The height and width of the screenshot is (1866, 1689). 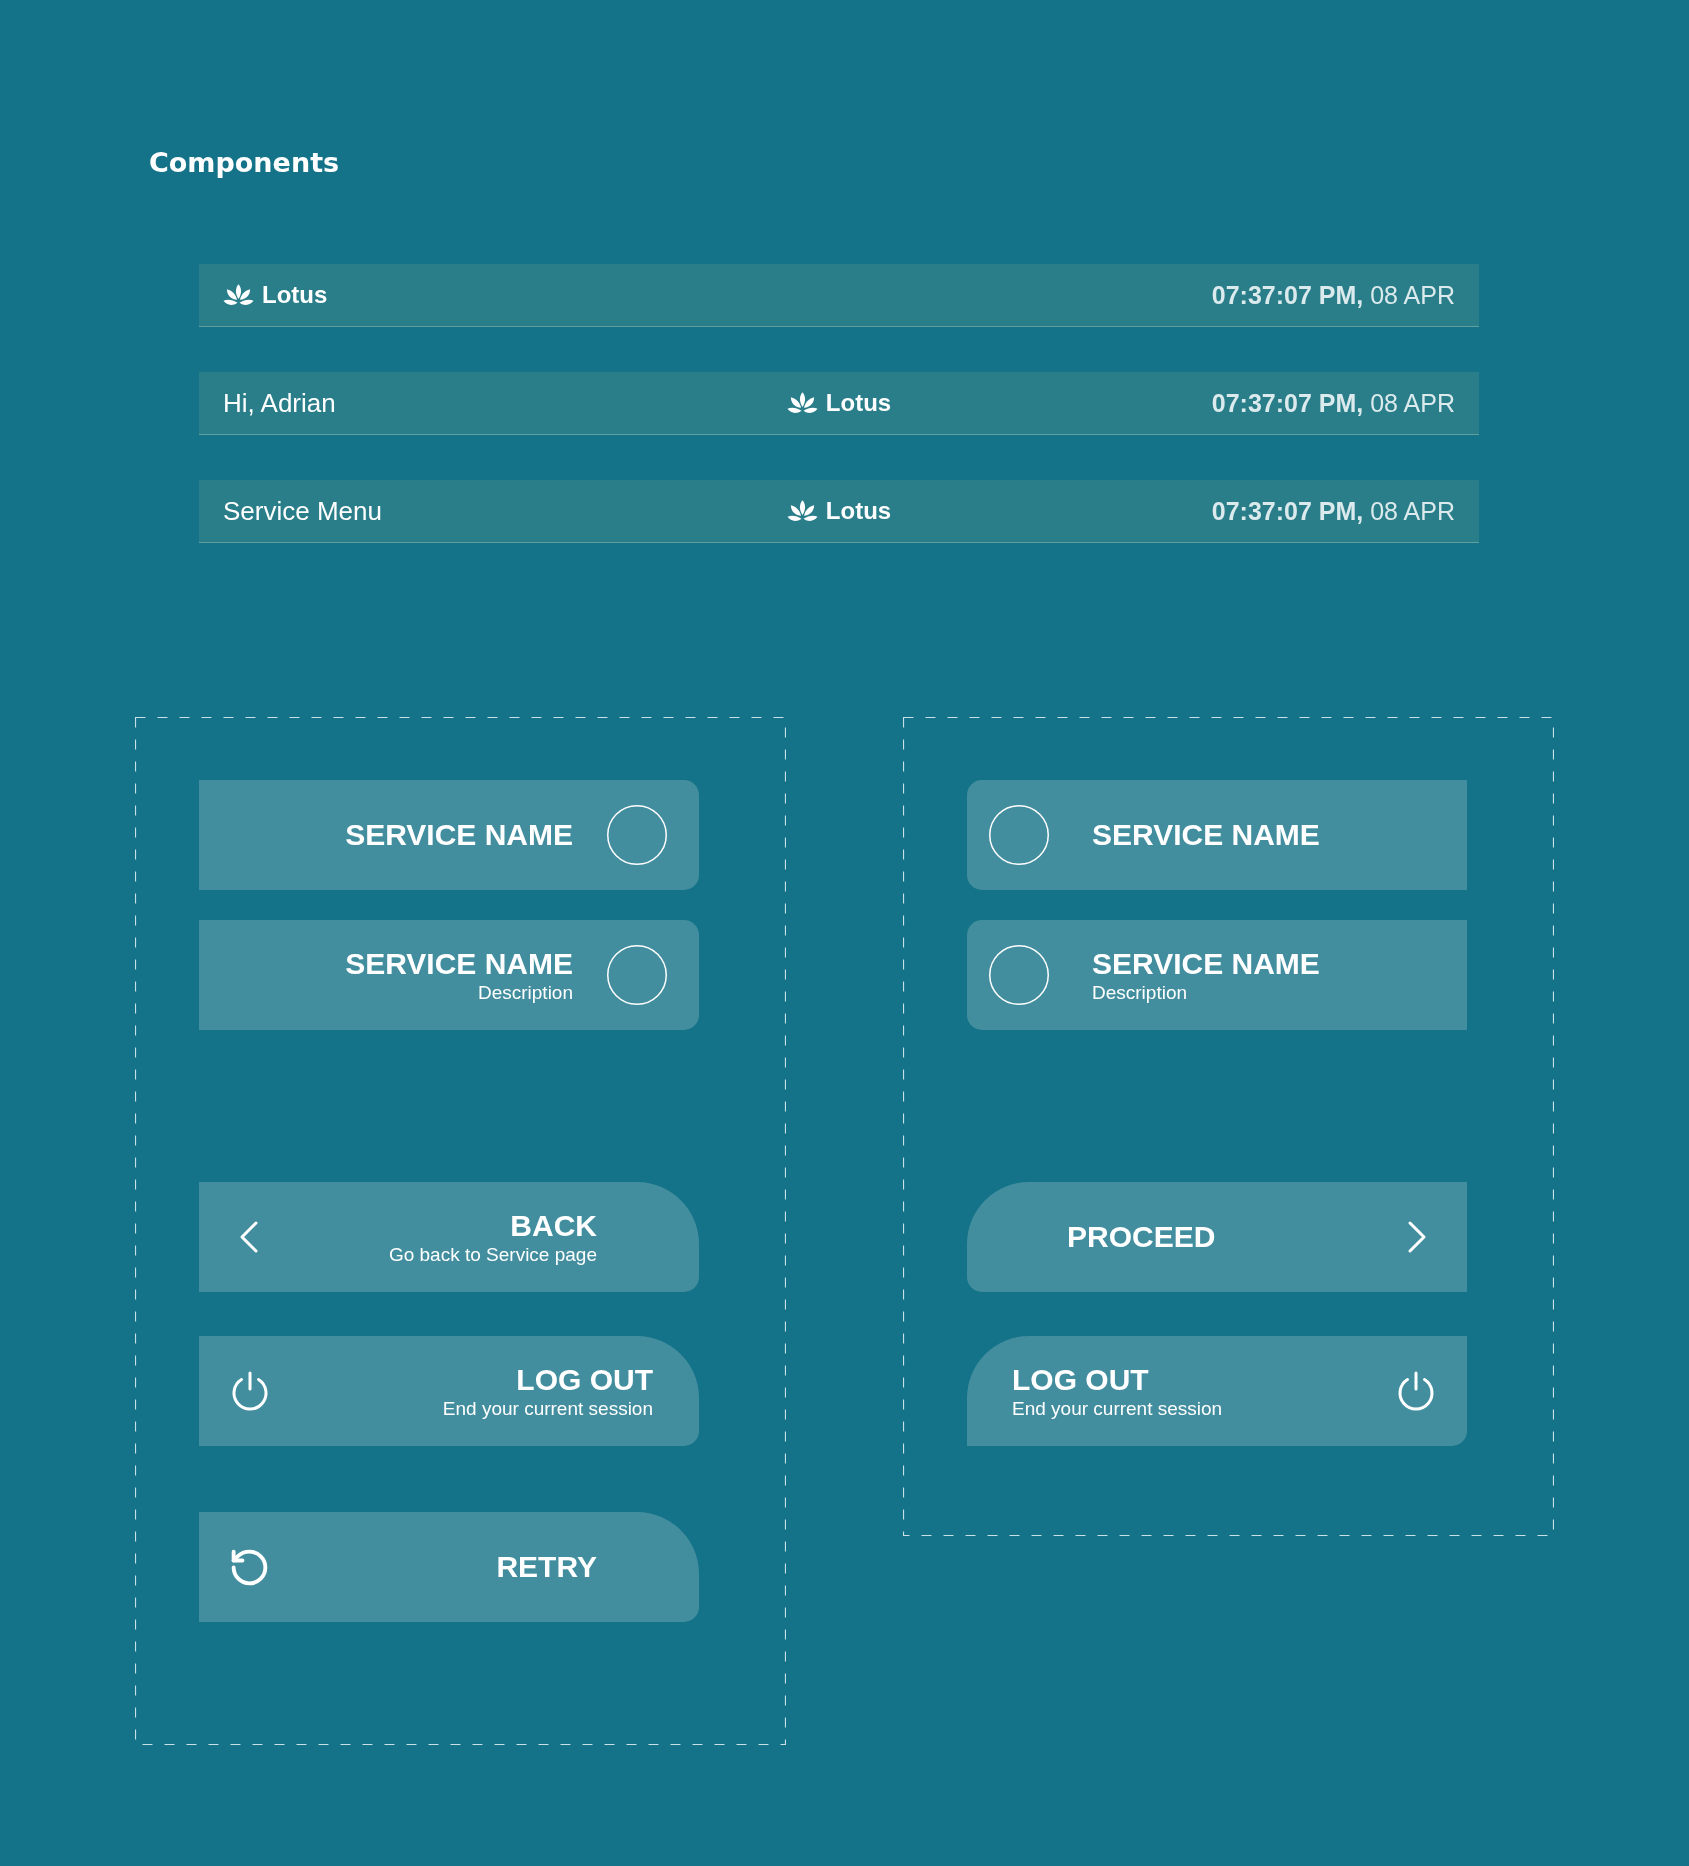 I want to click on back-button: BACK Go back to Service page, so click(x=449, y=1237).